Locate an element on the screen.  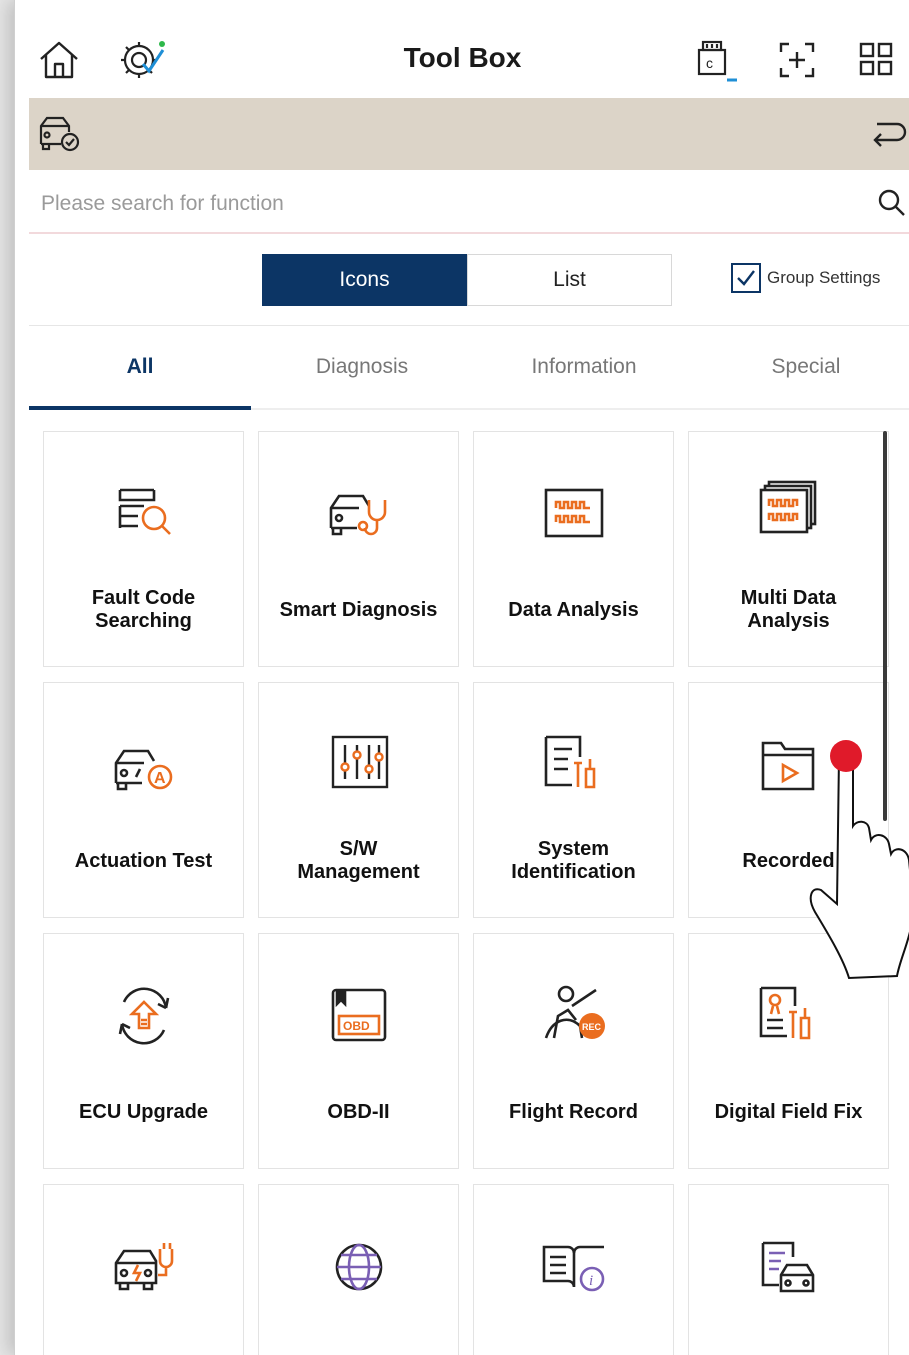
return-icon is located at coordinates (887, 137).